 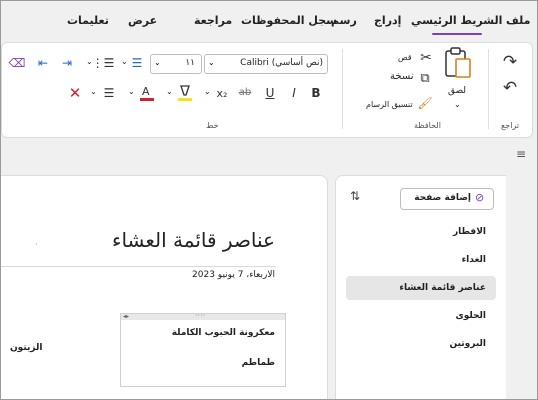 I want to click on title-underline, so click(x=138, y=266).